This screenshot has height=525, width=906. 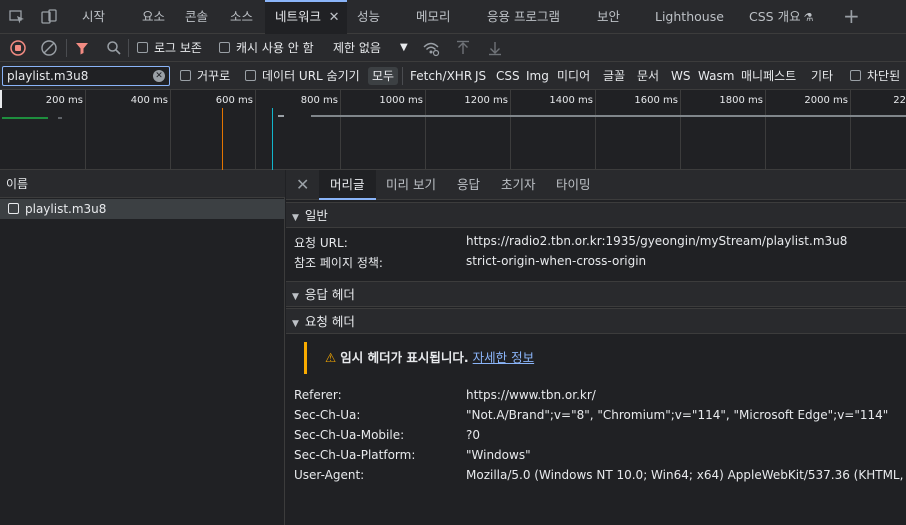 What do you see at coordinates (401, 100) in the screenshot?
I see `timeline-tick-label: 1000 ms` at bounding box center [401, 100].